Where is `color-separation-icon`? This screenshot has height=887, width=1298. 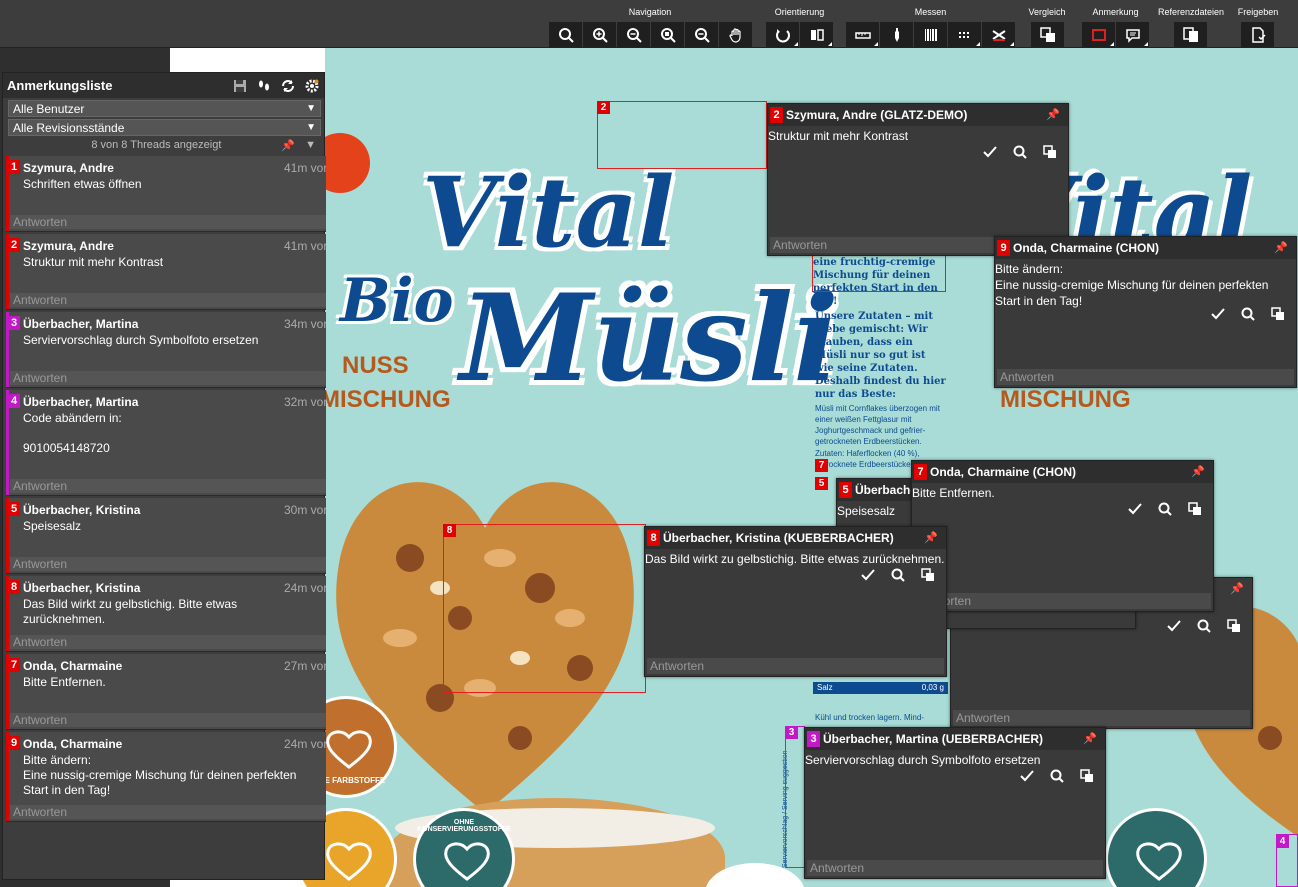 color-separation-icon is located at coordinates (998, 34).